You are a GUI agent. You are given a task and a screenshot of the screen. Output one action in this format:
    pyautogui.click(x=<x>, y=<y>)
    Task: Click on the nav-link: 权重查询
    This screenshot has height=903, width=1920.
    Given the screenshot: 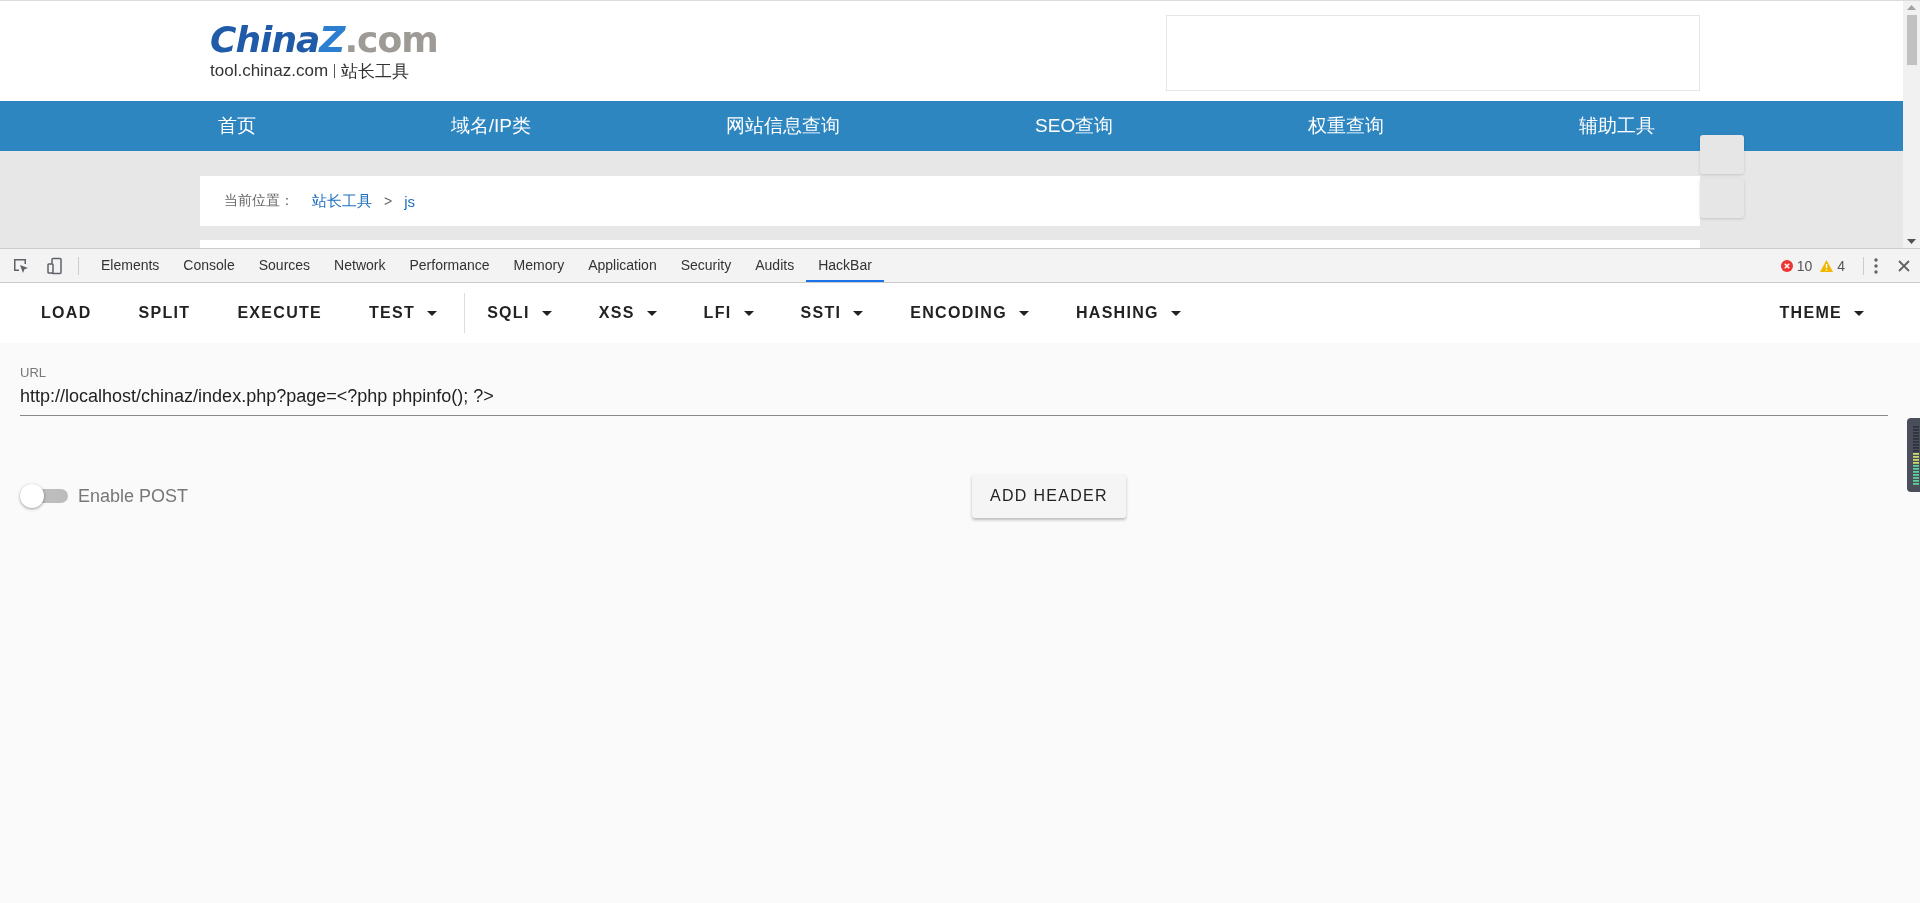 What is the action you would take?
    pyautogui.click(x=1346, y=126)
    